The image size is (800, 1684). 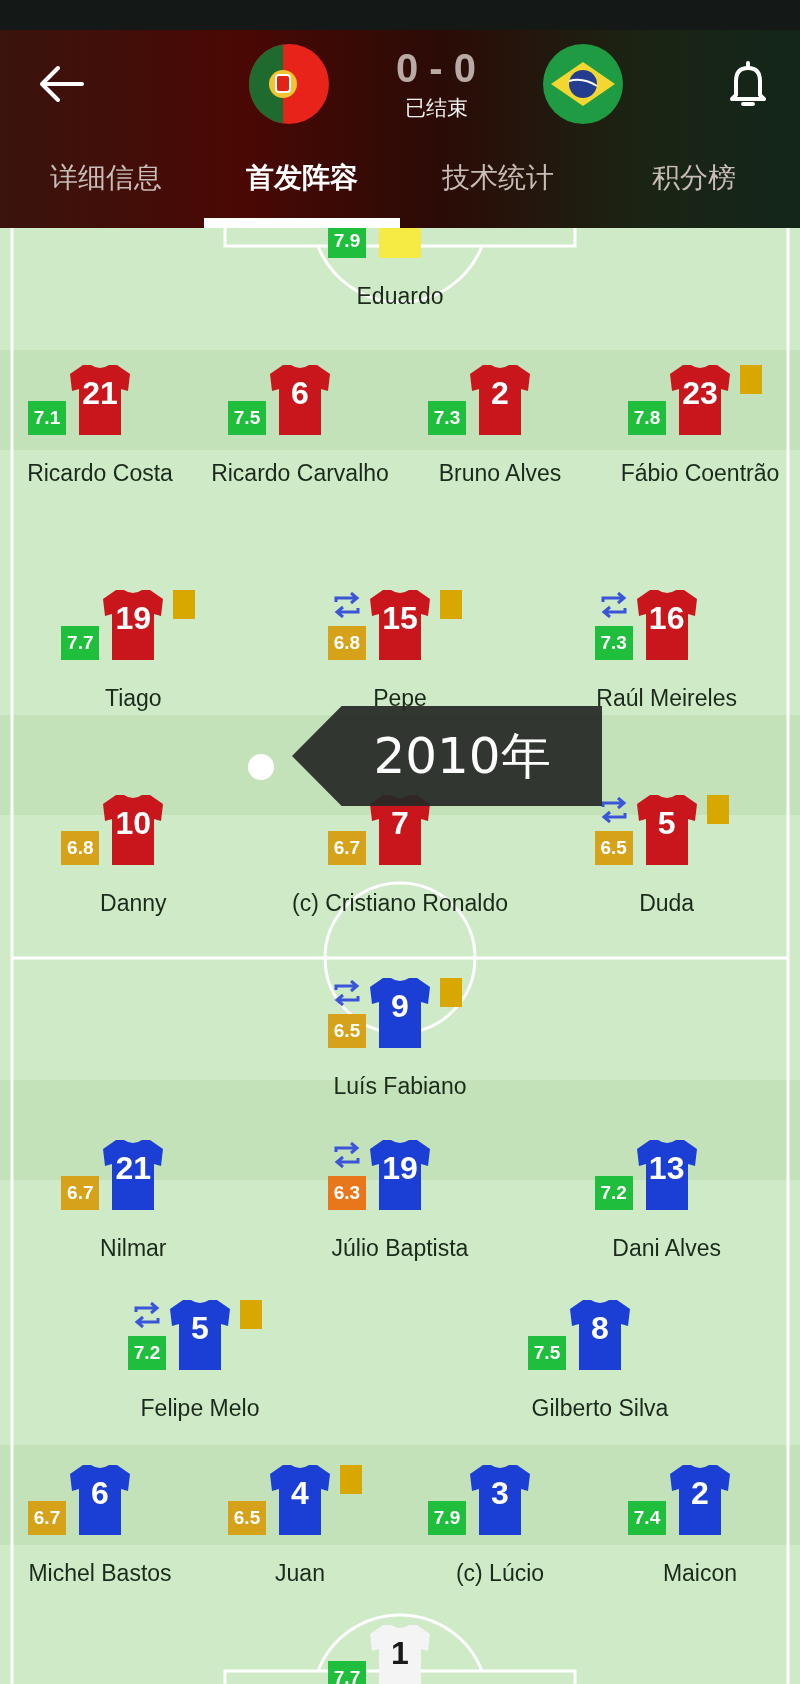 What do you see at coordinates (400, 1006) in the screenshot?
I see `jersey-number: 9` at bounding box center [400, 1006].